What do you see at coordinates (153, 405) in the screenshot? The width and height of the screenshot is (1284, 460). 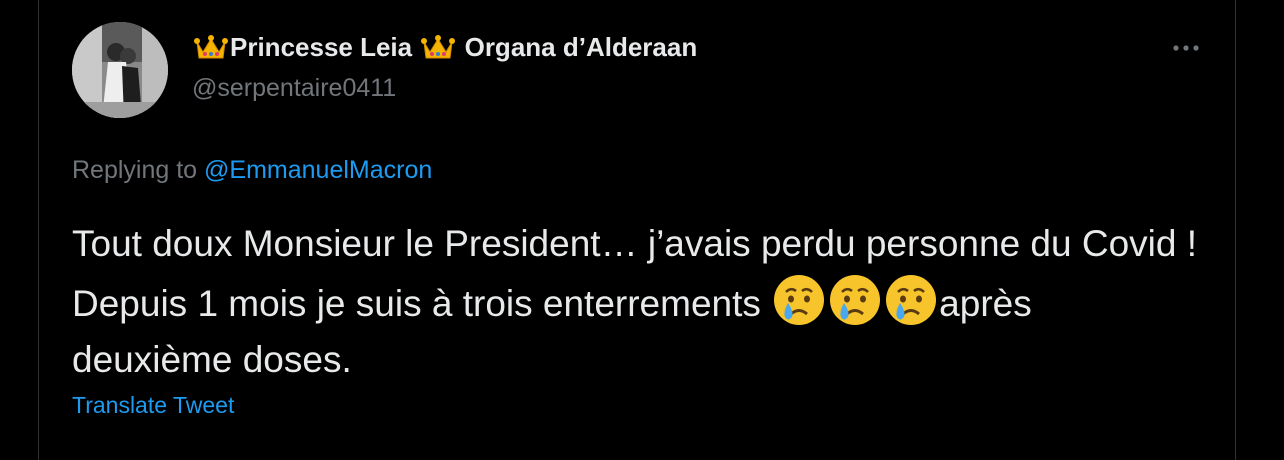 I see `translate-tweet-link: Translate Tweet` at bounding box center [153, 405].